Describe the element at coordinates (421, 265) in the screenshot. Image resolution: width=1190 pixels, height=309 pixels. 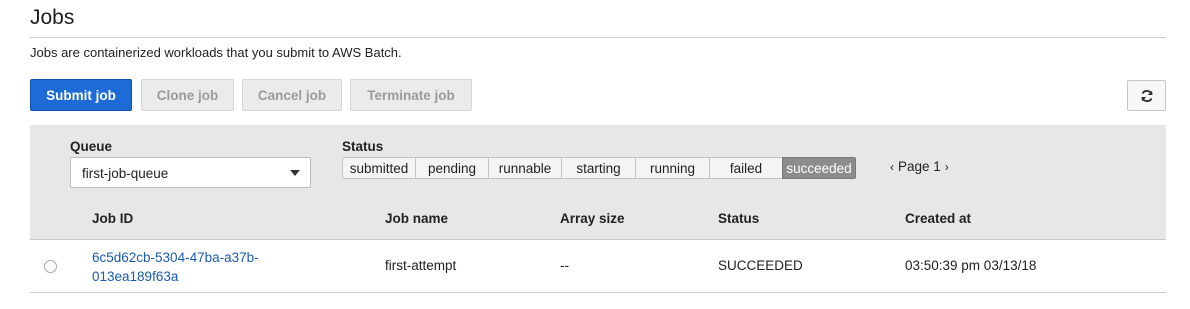
I see `job-name-cell: first-attempt` at that location.